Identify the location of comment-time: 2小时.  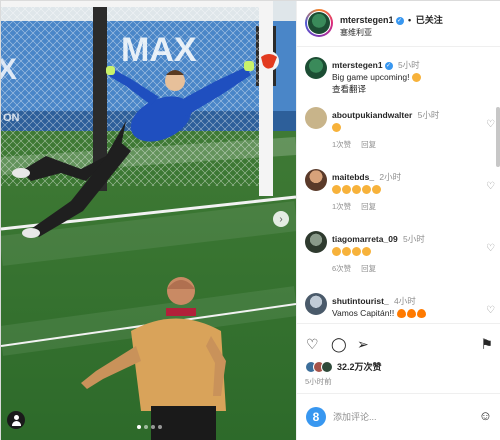
(390, 177).